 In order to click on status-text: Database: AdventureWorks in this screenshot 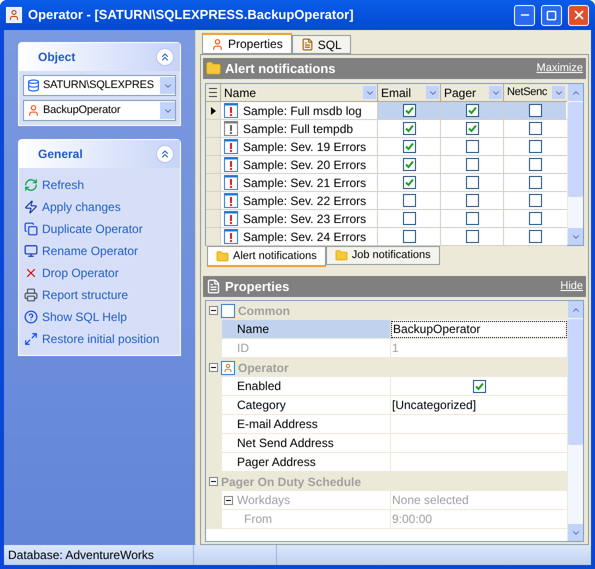, I will do `click(99, 555)`.